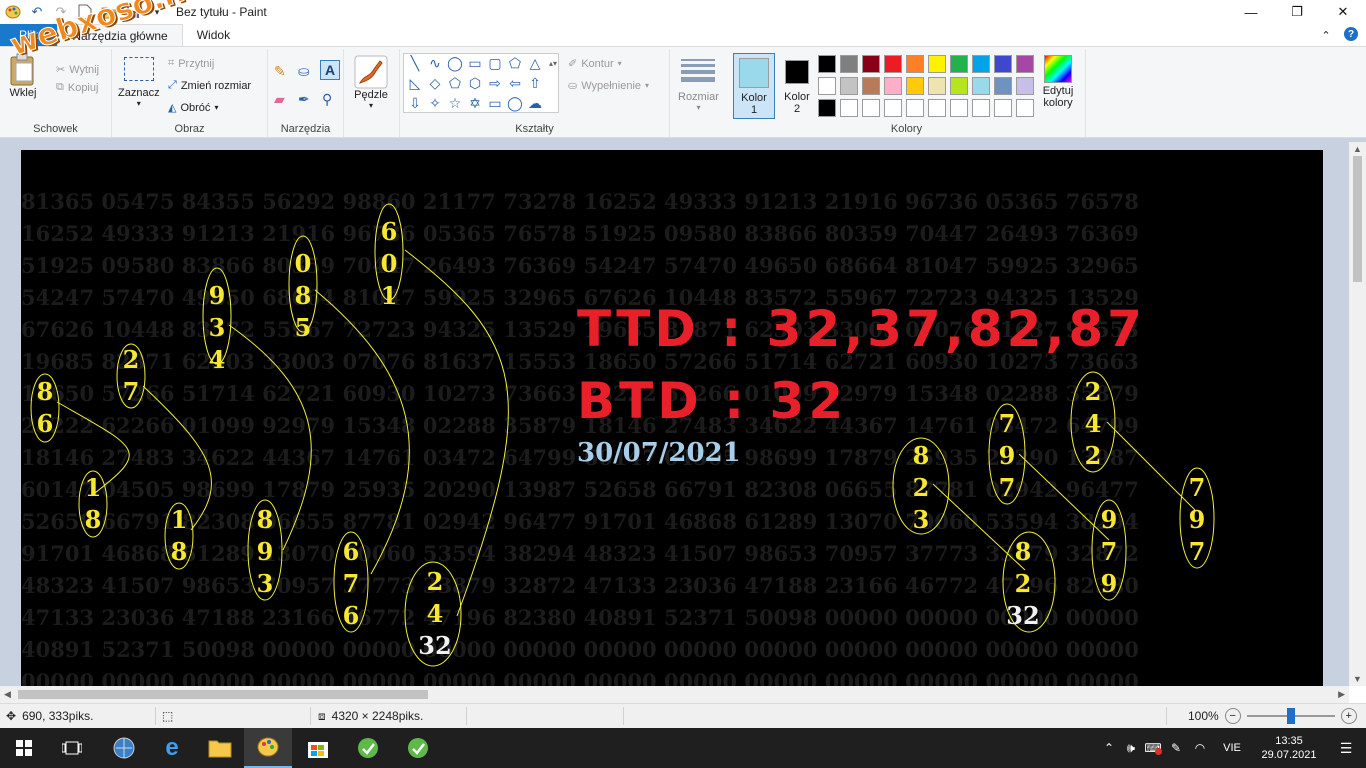 This screenshot has height=768, width=1366. Describe the element at coordinates (515, 63) in the screenshot. I see `polygon-shape-icon: ⬠` at that location.